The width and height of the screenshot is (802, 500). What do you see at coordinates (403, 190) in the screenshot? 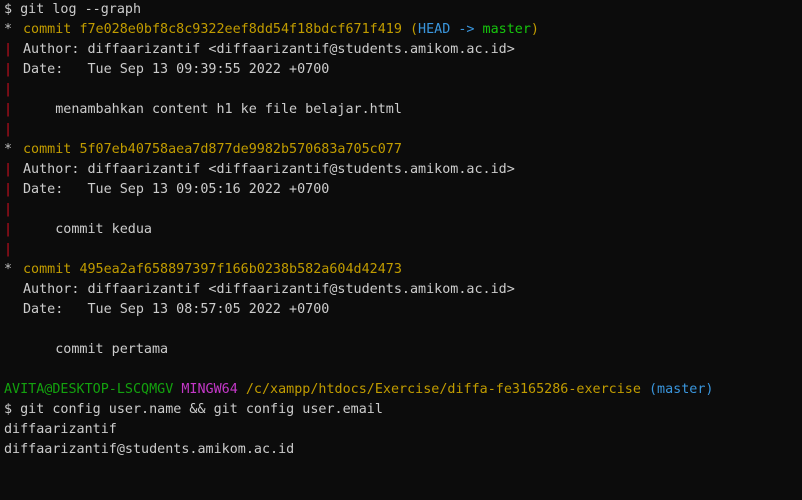
I see `date-line: | Date: Tue Sep 13 09:05:16 2022 +0700` at bounding box center [403, 190].